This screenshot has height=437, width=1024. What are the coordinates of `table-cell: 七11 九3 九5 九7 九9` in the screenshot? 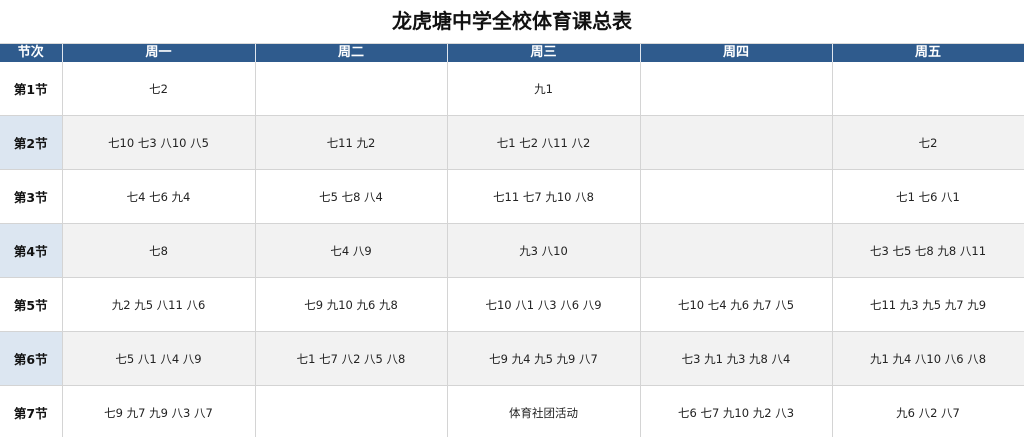 It's located at (928, 304).